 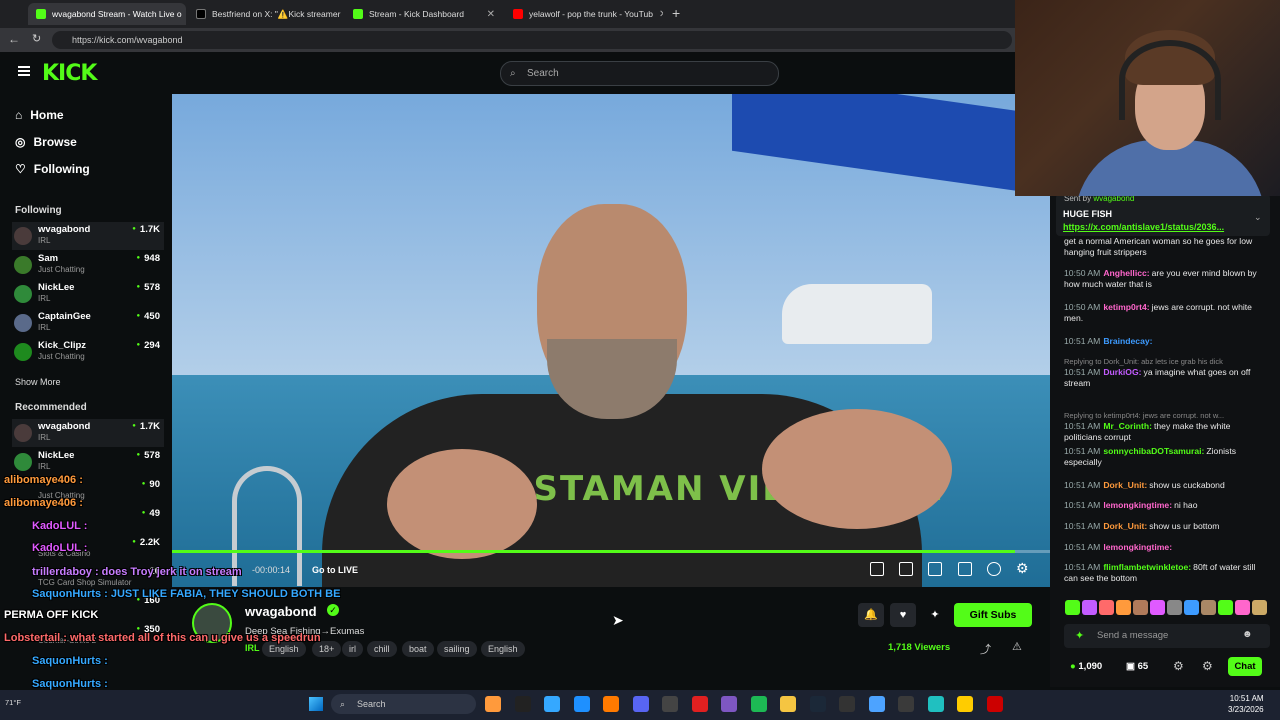 I want to click on search-input: ⌕ Search, so click(x=639, y=73).